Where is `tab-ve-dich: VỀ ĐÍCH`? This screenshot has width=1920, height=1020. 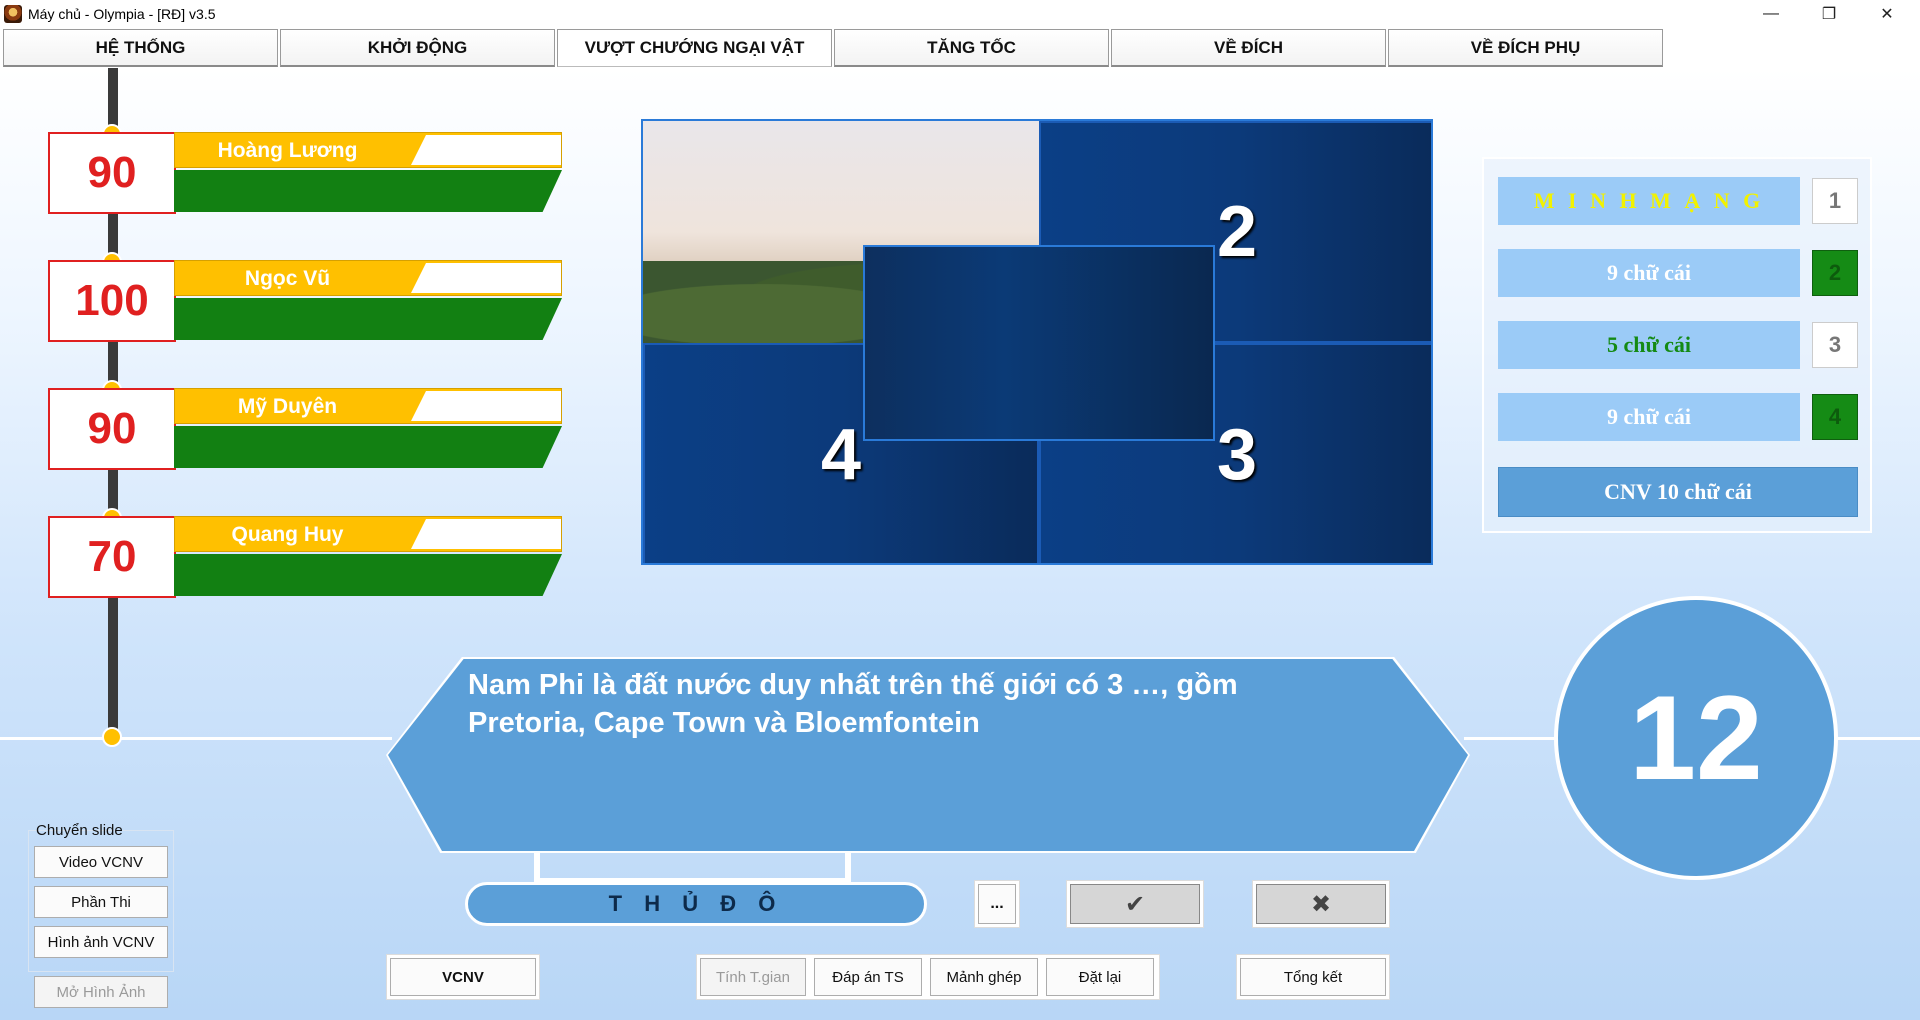
tab-ve-dich: VỀ ĐÍCH is located at coordinates (1248, 48).